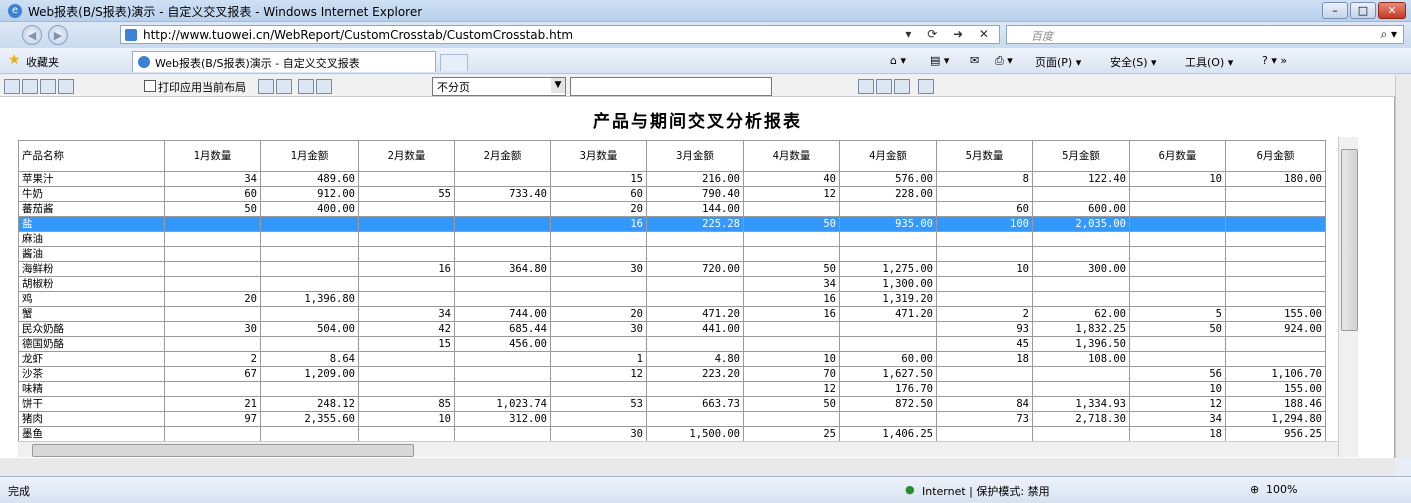 This screenshot has height=503, width=1411. What do you see at coordinates (984, 209) in the screenshot?
I see `value-cell: 60` at bounding box center [984, 209].